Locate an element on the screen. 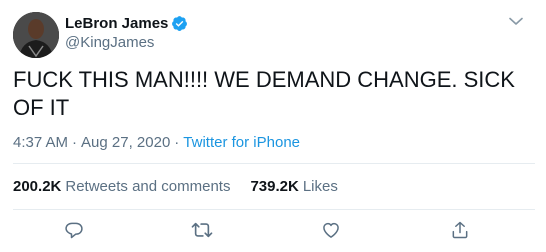 This screenshot has width=546, height=252. likes-stat: 739.2K Likes is located at coordinates (293, 186).